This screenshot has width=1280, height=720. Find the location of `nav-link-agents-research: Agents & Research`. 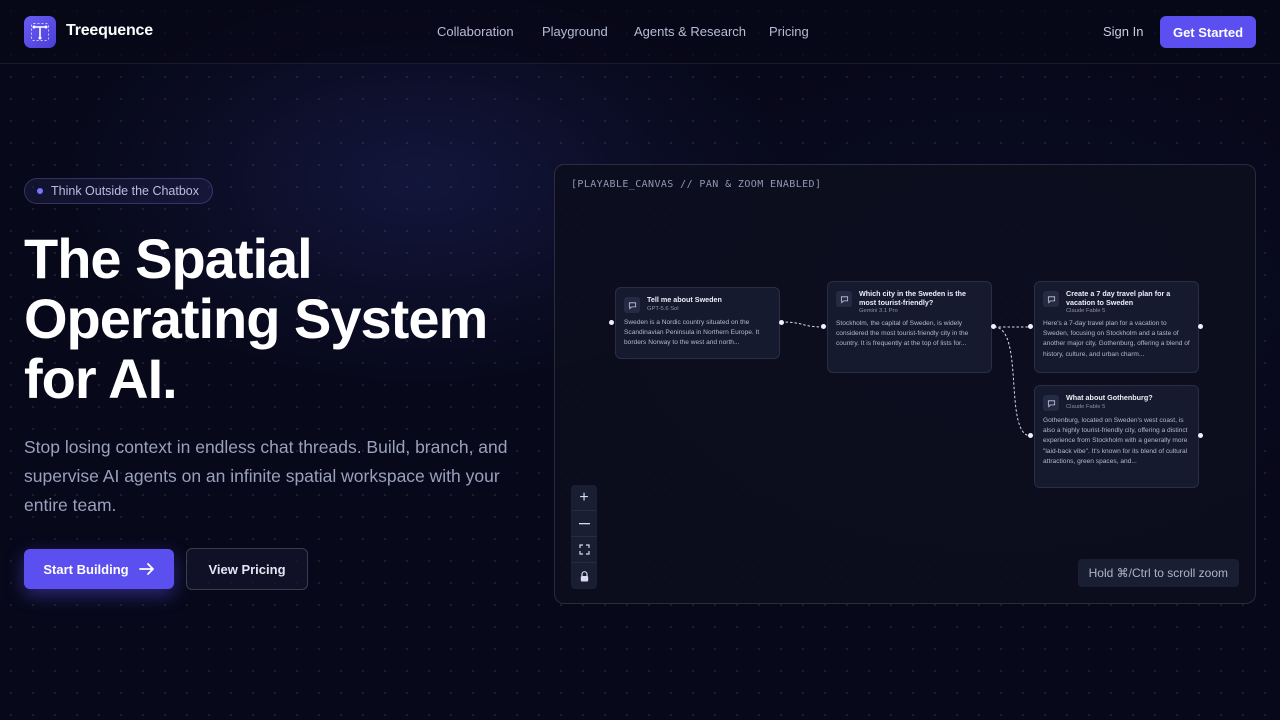

nav-link-agents-research: Agents & Research is located at coordinates (690, 31).